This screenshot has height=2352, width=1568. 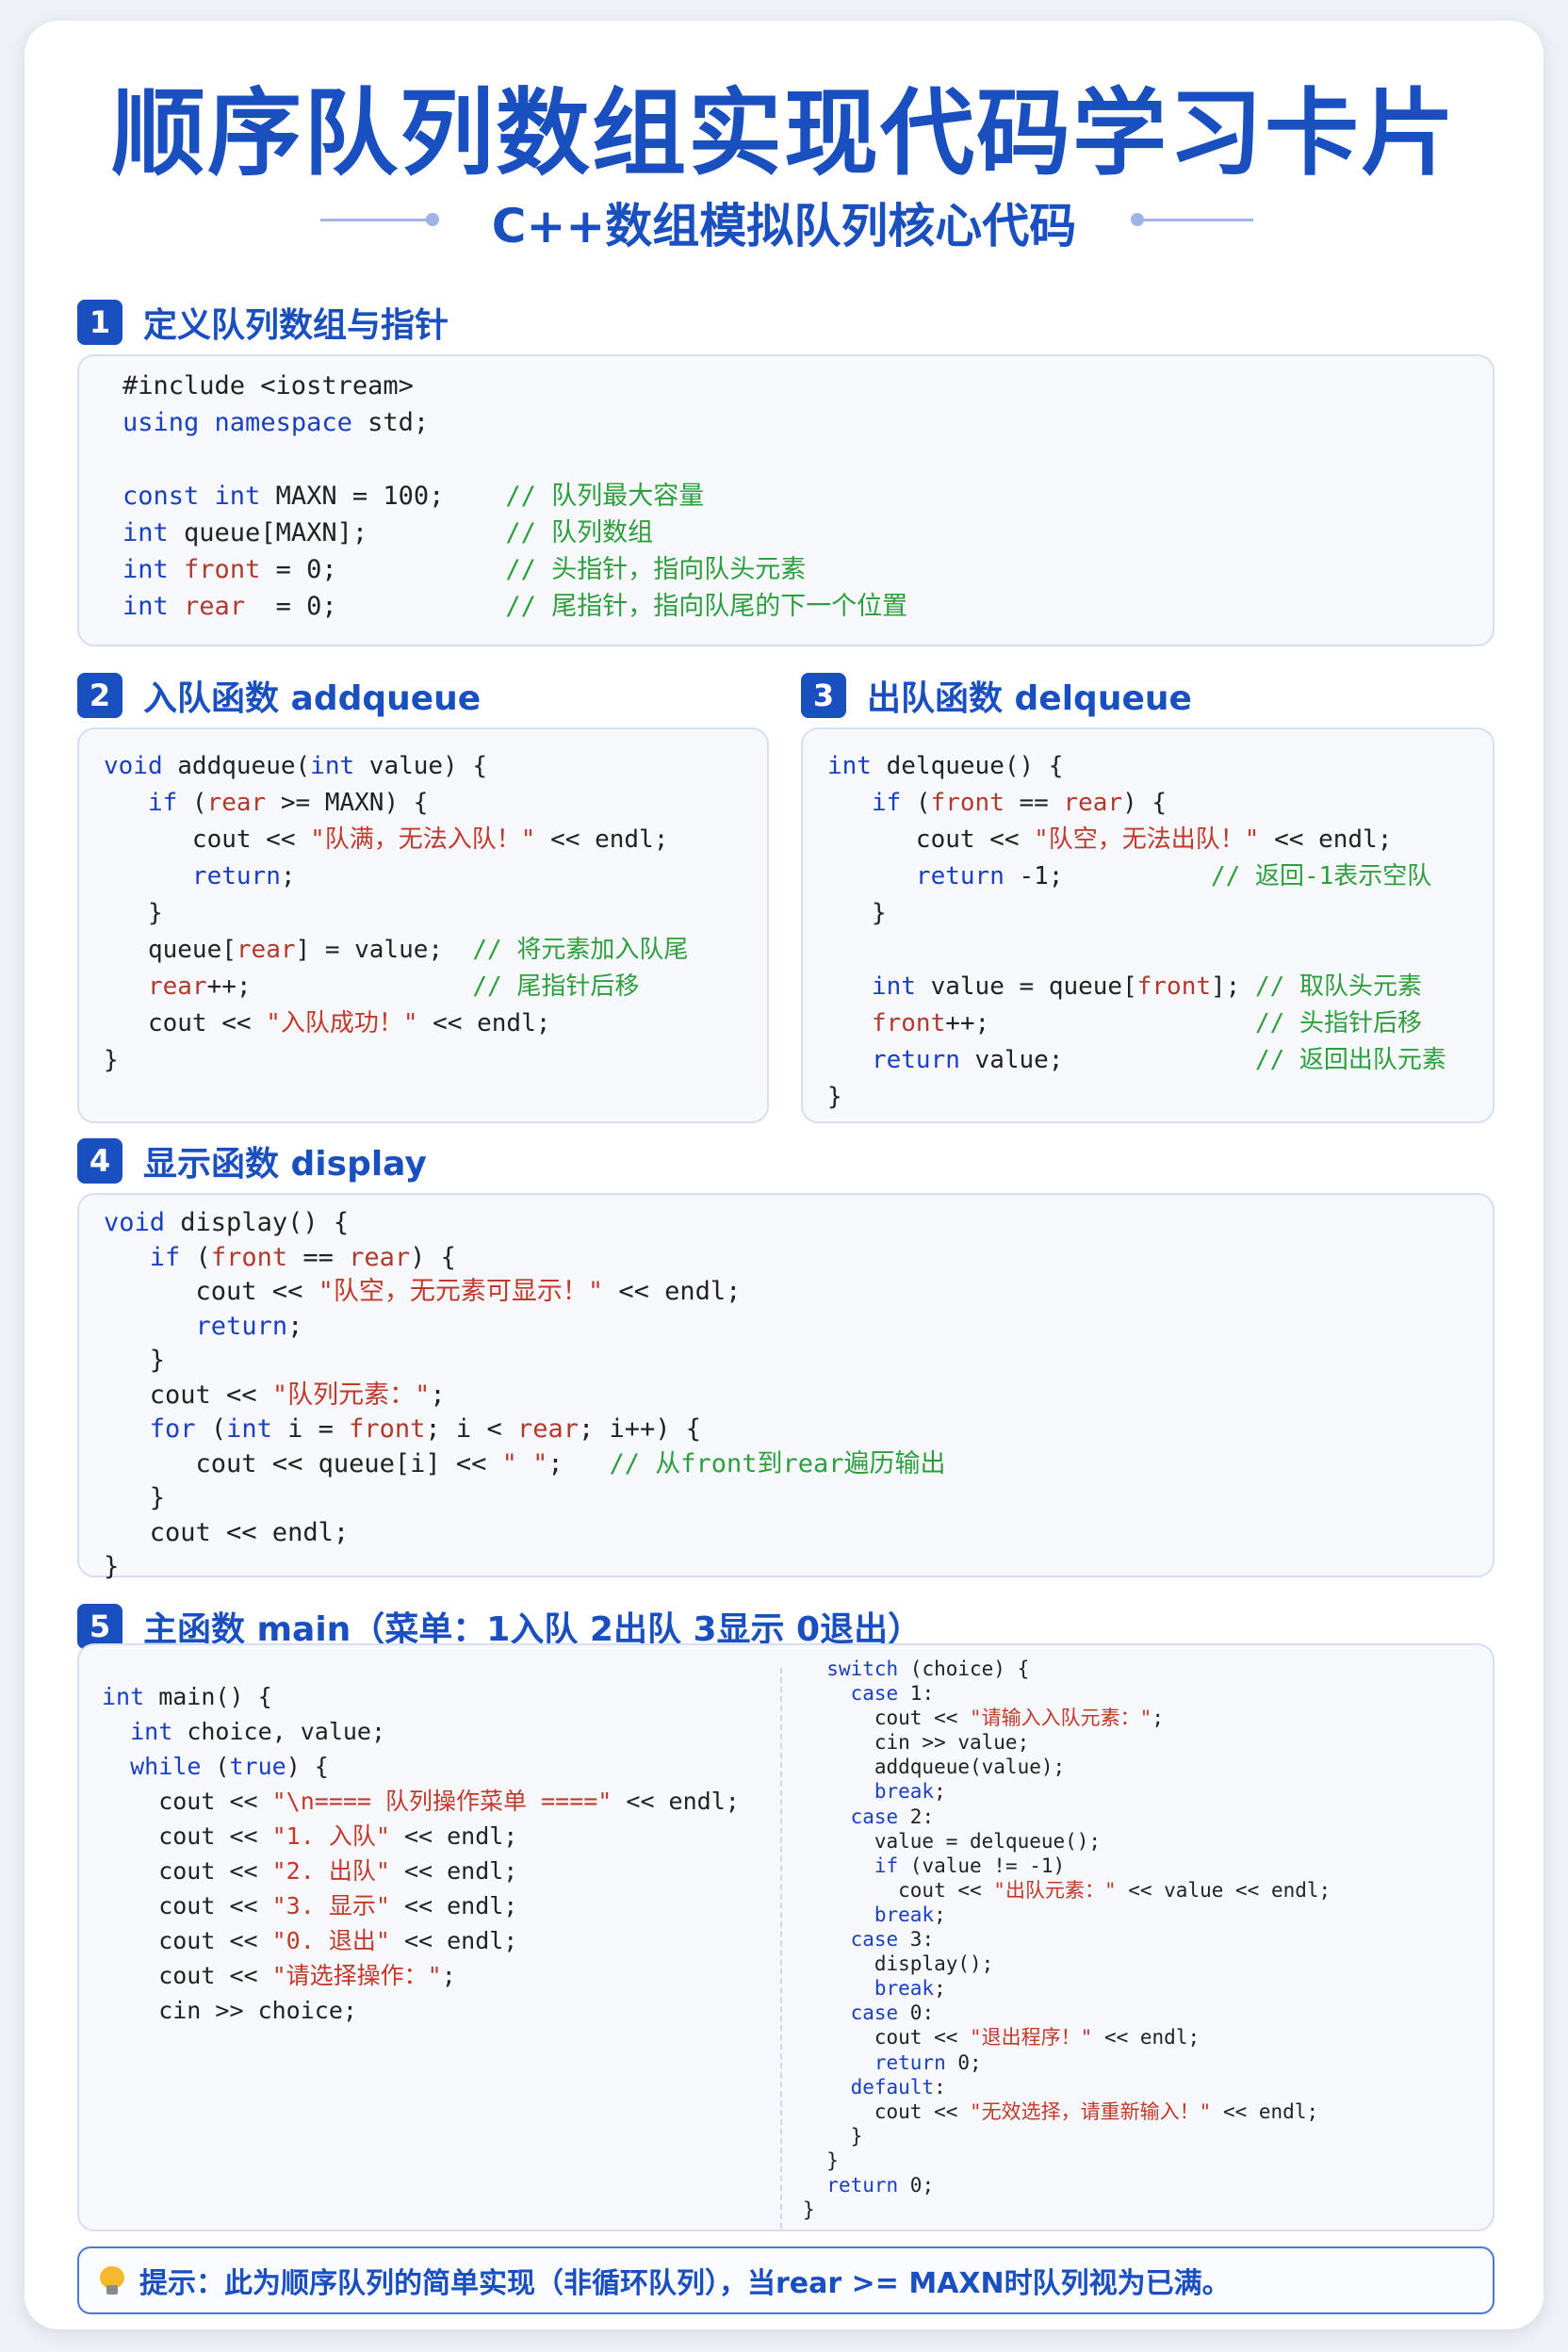 I want to click on section-title: 出队函数 delqueue, so click(x=1029, y=698).